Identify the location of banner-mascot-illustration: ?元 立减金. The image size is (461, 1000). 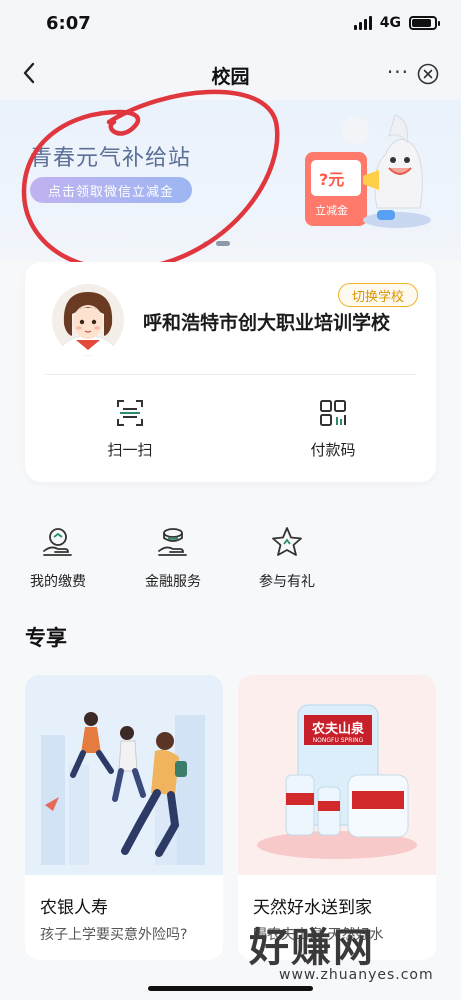
(368, 171).